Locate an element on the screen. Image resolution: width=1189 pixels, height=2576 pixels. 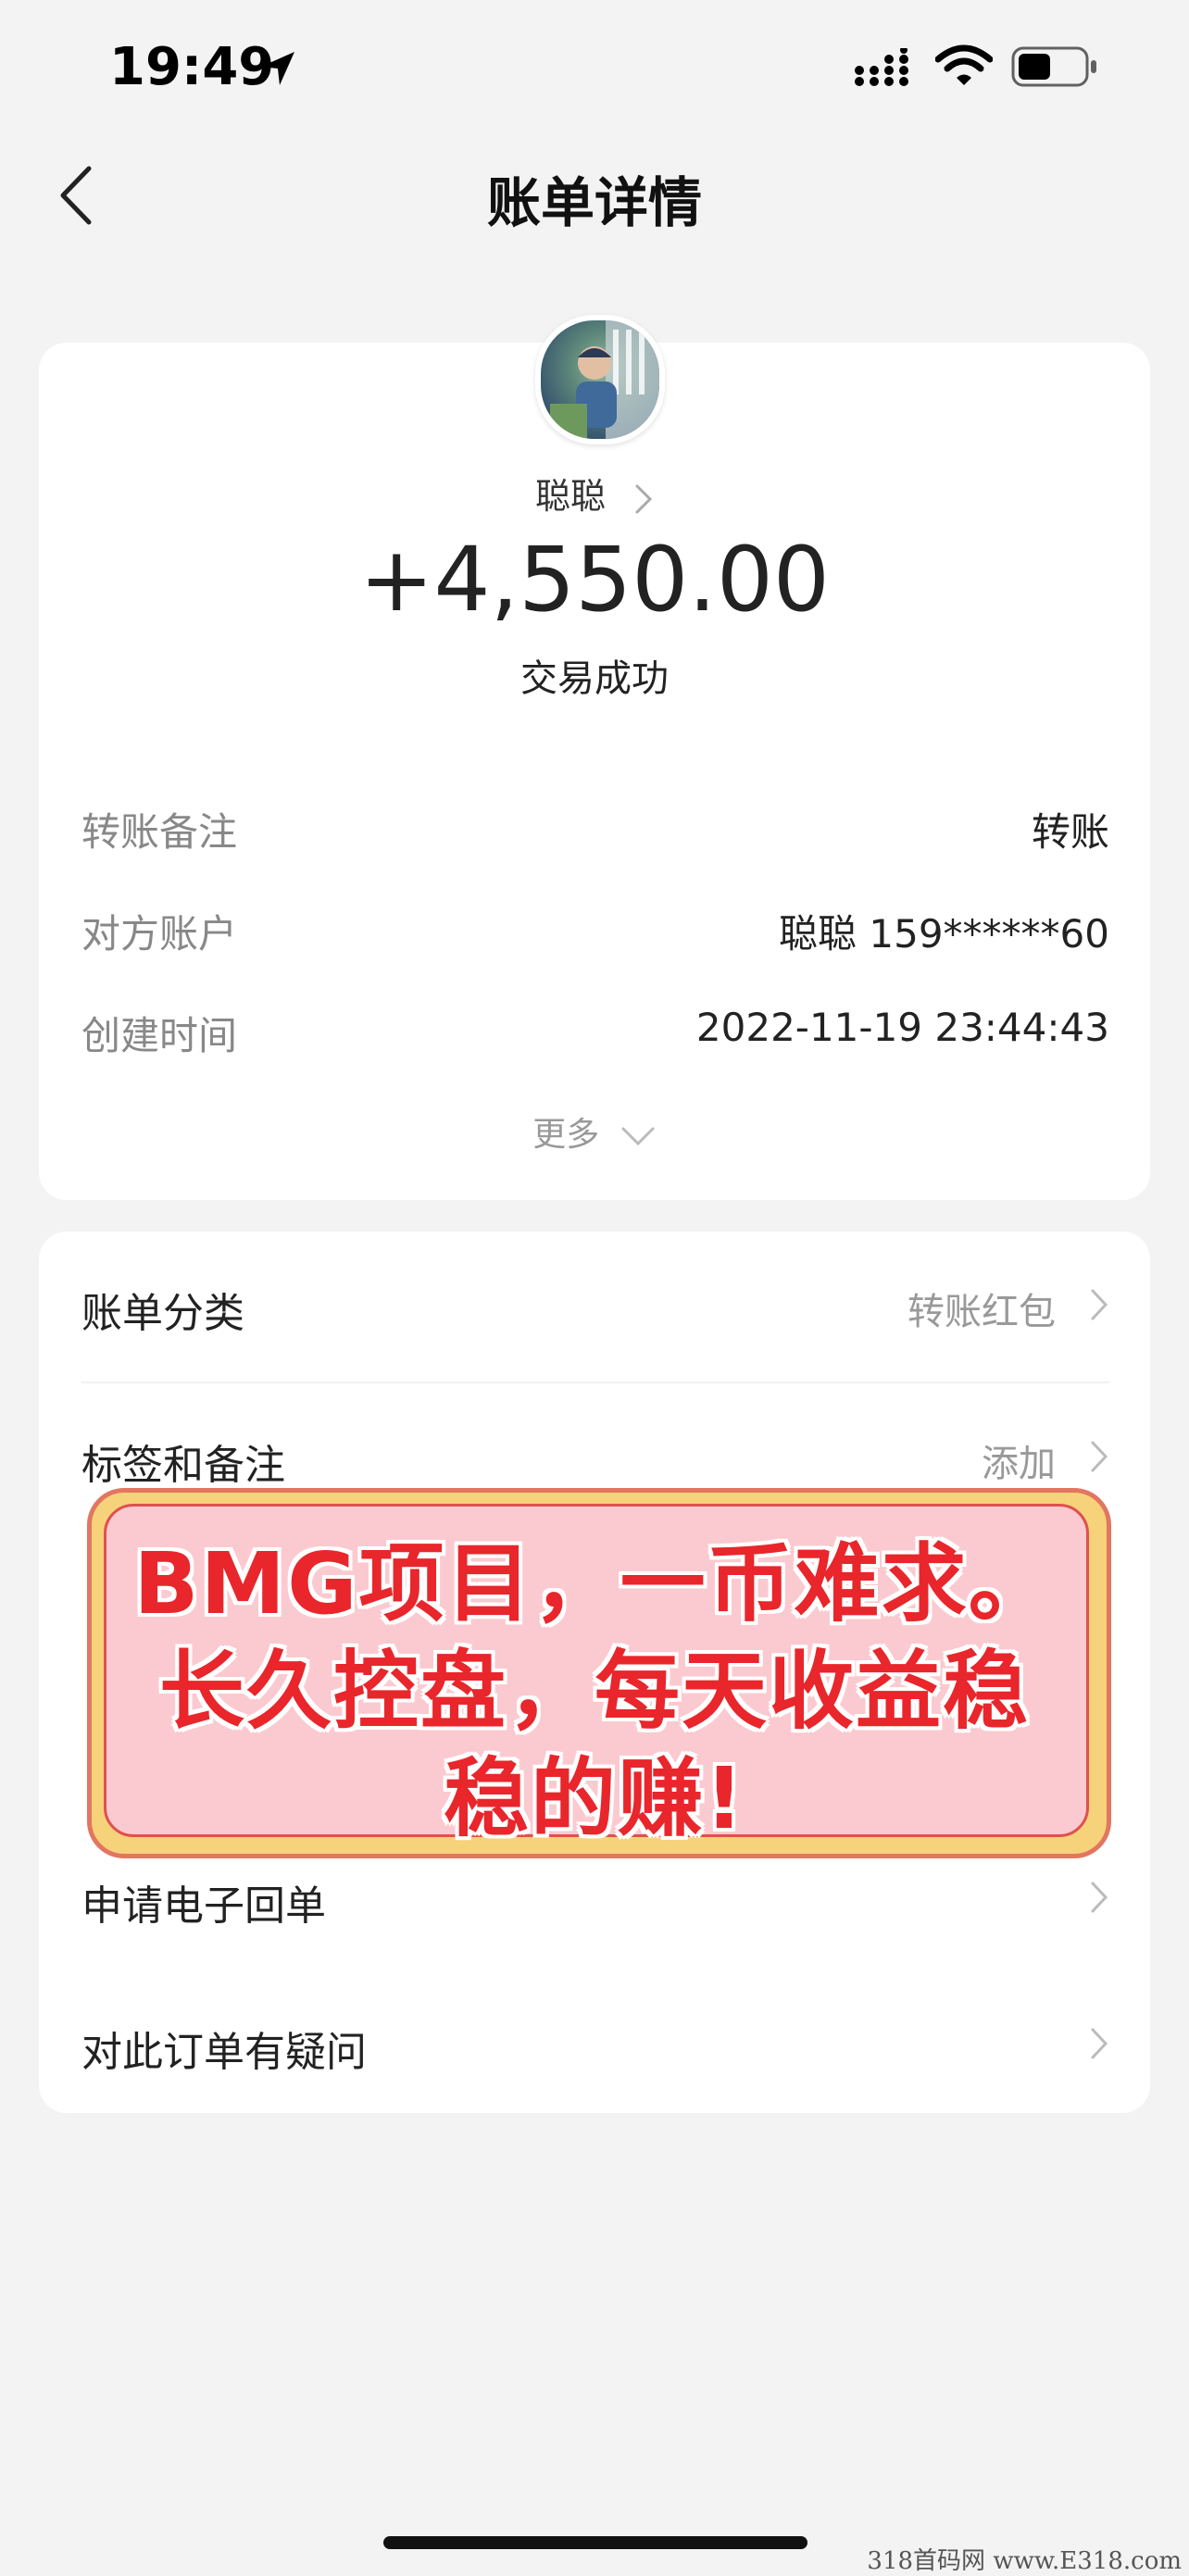
detail-label: 转账备注 is located at coordinates (159, 832).